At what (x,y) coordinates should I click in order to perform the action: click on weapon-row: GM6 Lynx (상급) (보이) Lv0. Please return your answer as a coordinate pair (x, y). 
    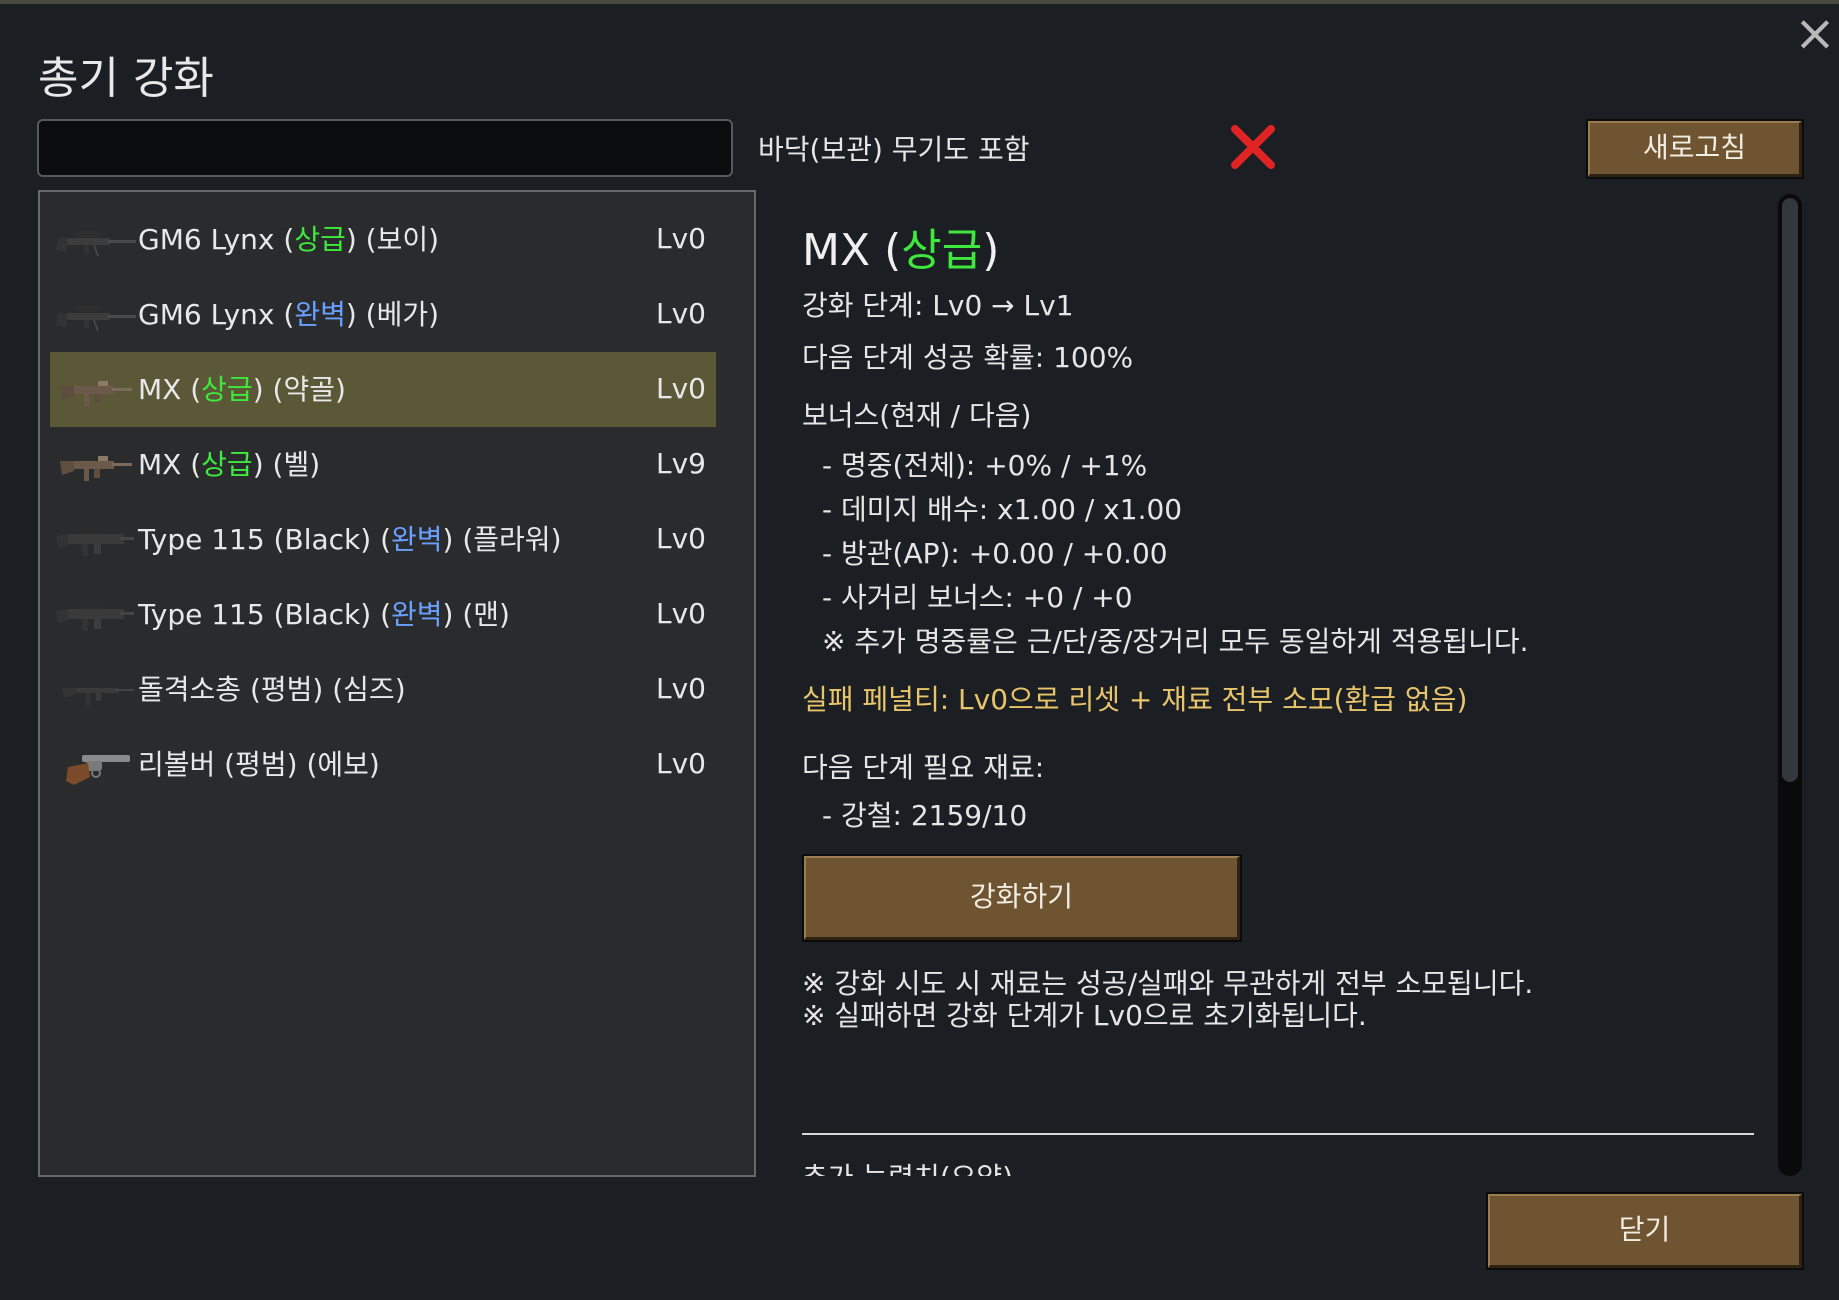
    Looking at the image, I should click on (383, 239).